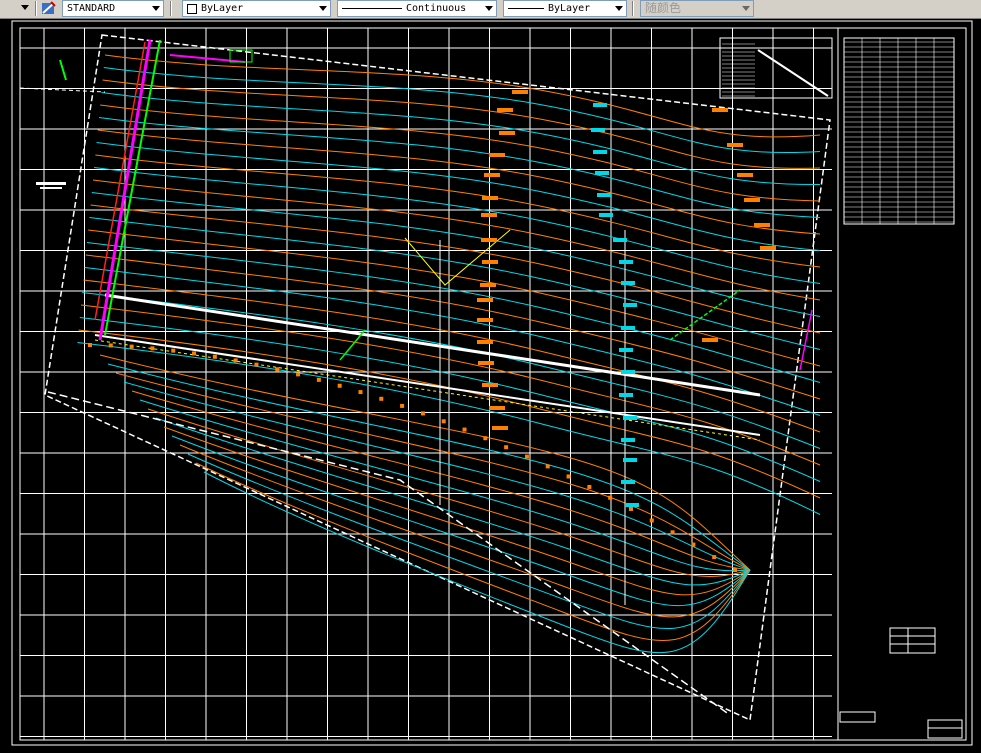 The height and width of the screenshot is (753, 981). What do you see at coordinates (113, 8) in the screenshot?
I see `dimstyle-dropdown: STANDARD` at bounding box center [113, 8].